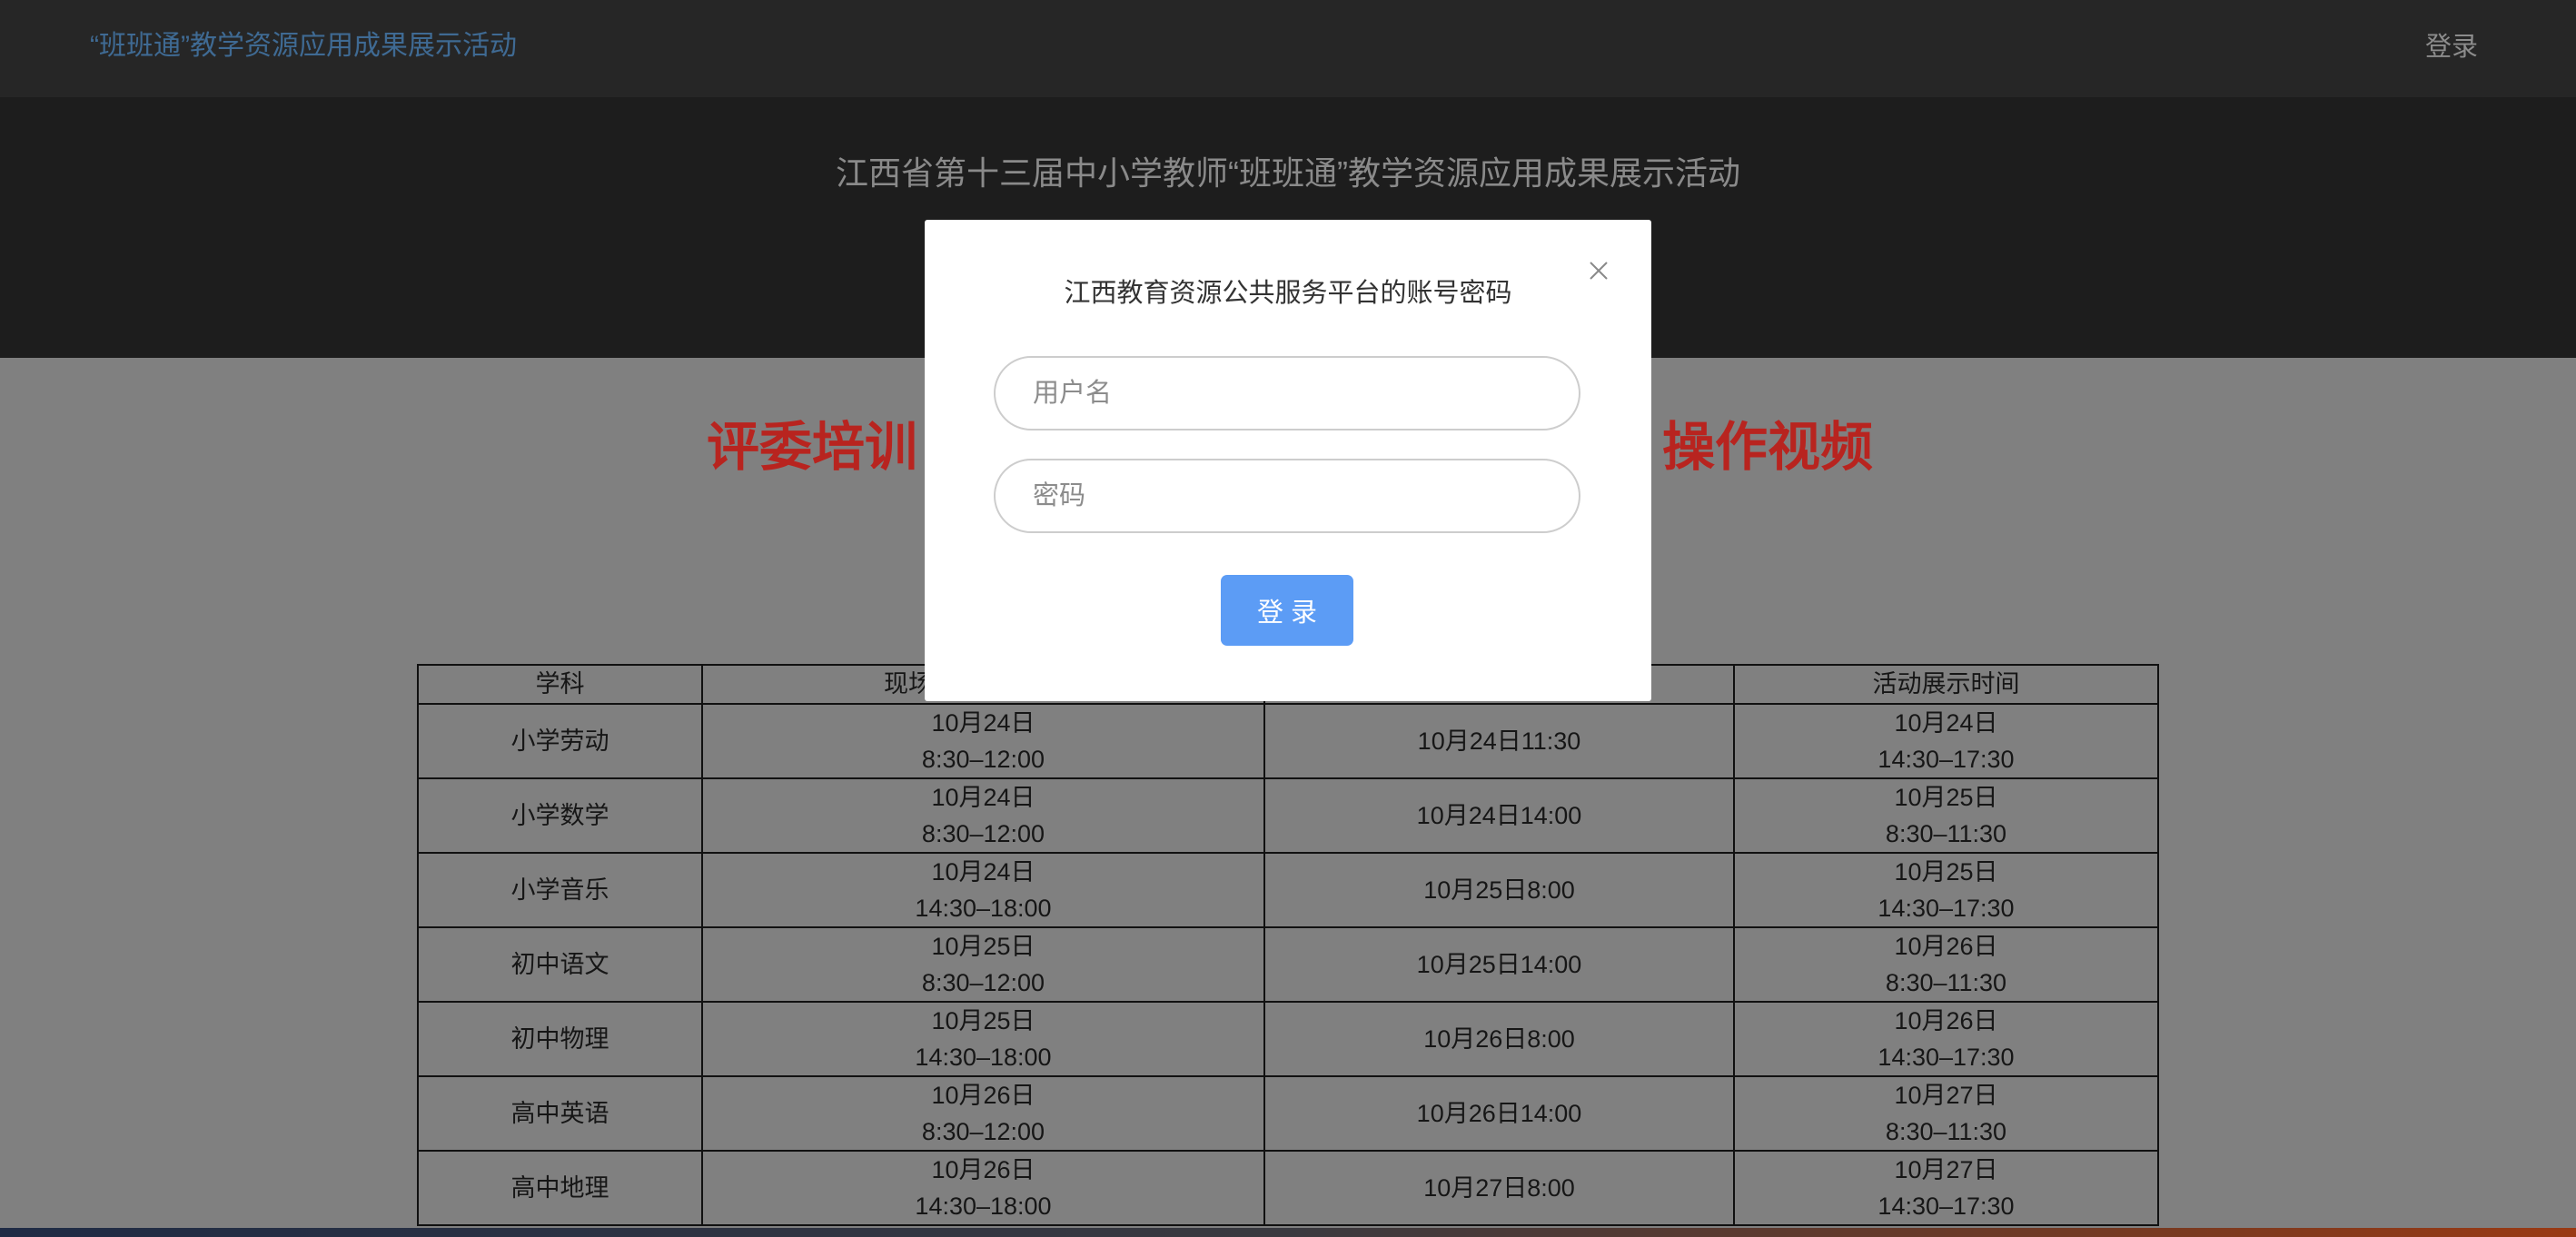 This screenshot has width=2576, height=1237. I want to click on username-field, so click(1287, 393).